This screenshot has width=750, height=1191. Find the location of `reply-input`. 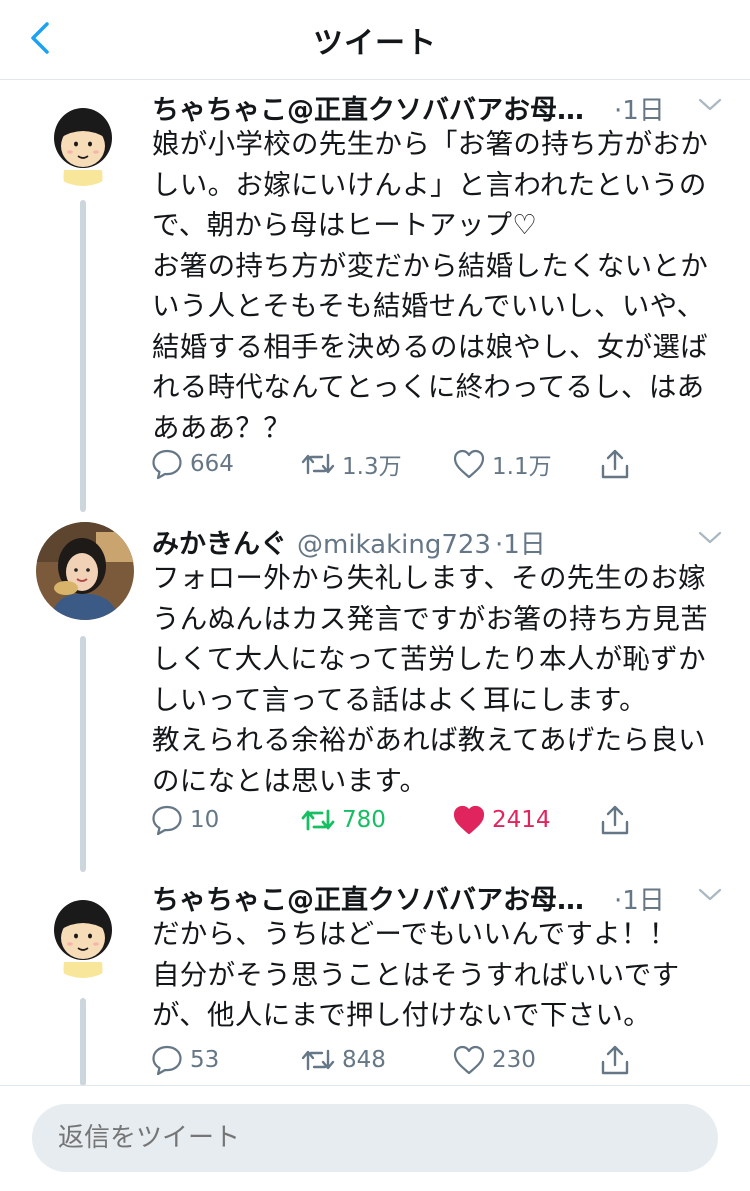

reply-input is located at coordinates (375, 1138).